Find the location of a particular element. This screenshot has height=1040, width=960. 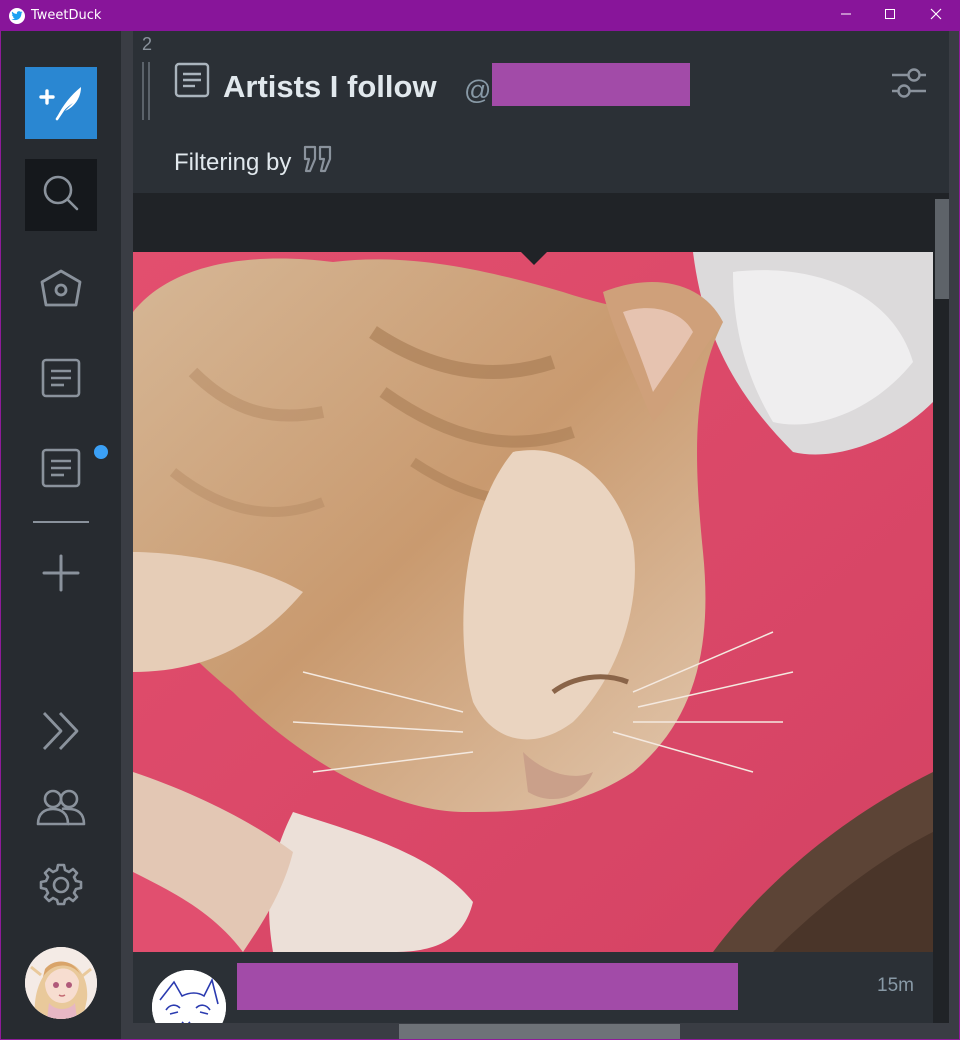

sliders-icon is located at coordinates (909, 83).